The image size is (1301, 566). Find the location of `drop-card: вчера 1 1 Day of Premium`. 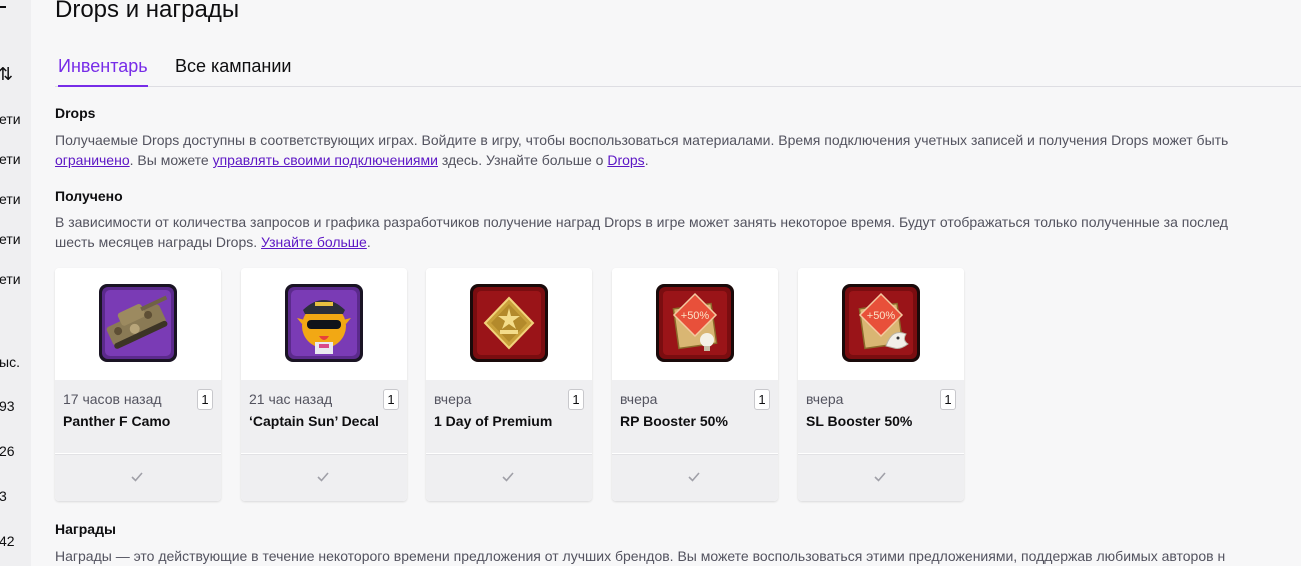

drop-card: вчера 1 1 Day of Premium is located at coordinates (509, 384).